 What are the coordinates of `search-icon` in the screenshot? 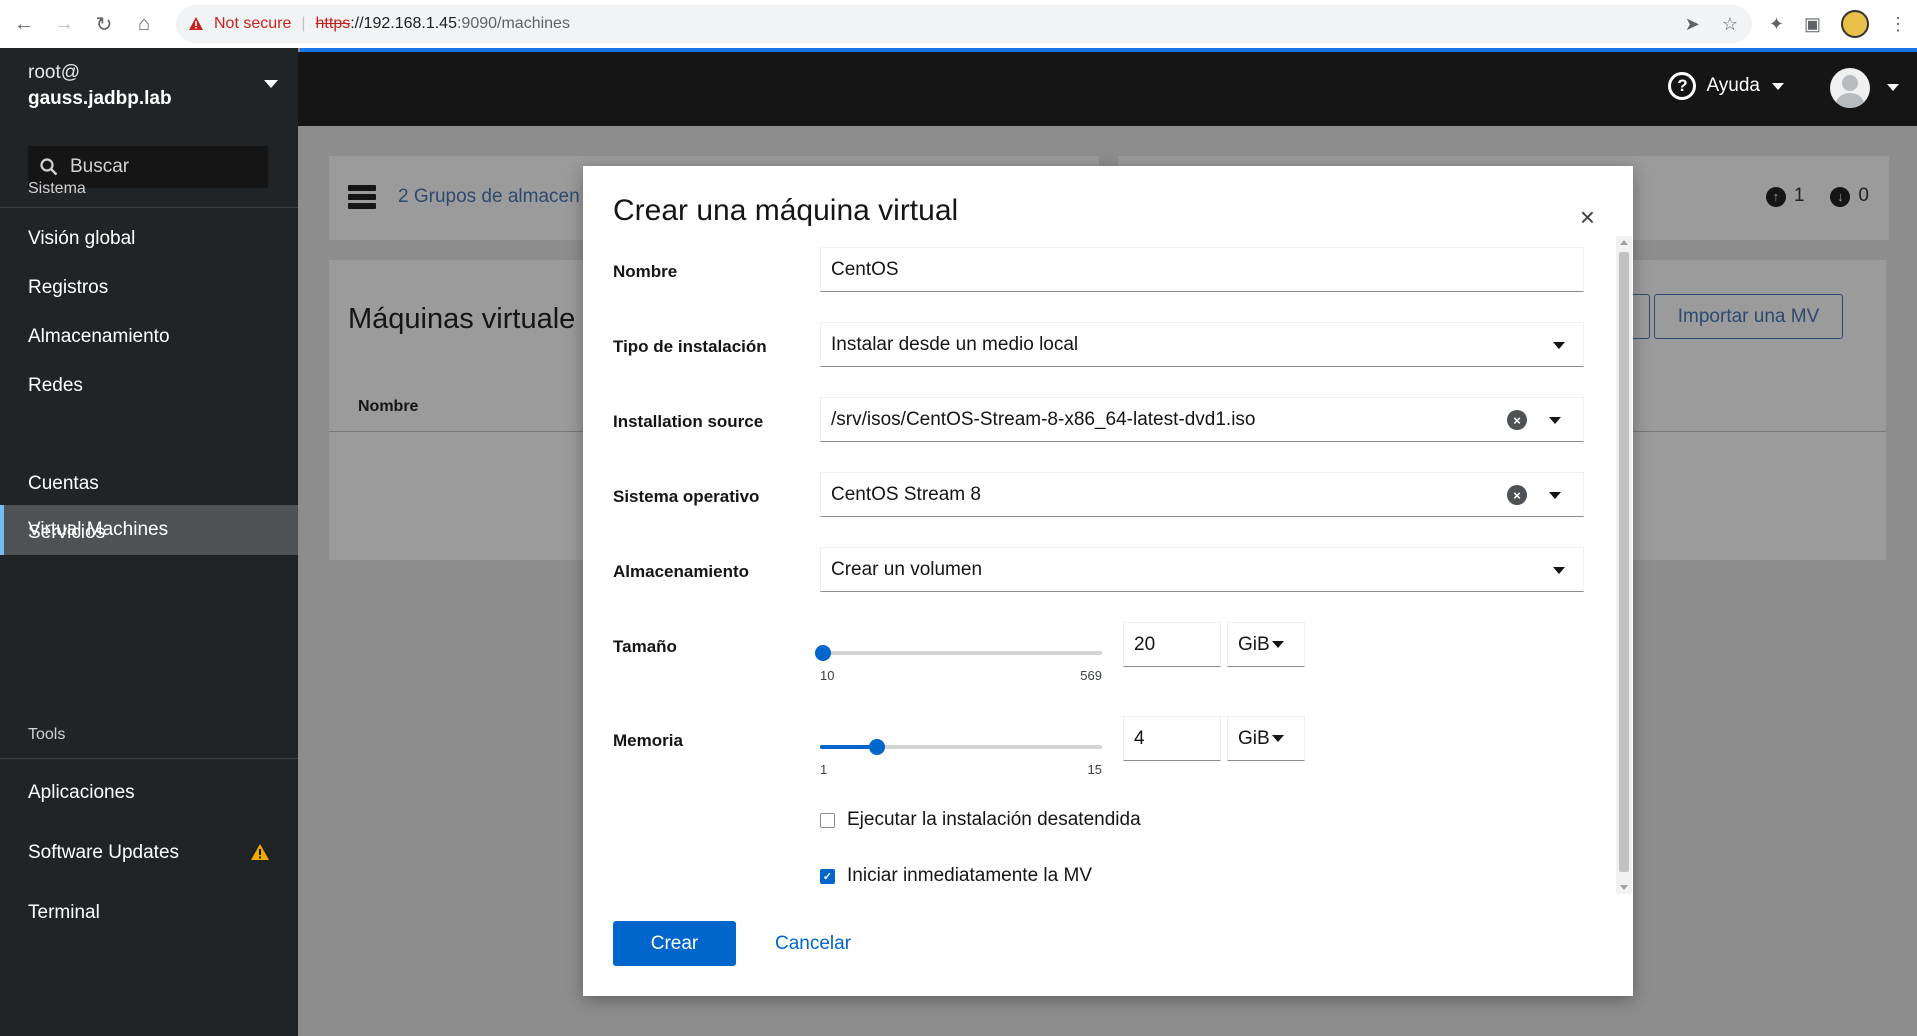 It's located at (49, 167).